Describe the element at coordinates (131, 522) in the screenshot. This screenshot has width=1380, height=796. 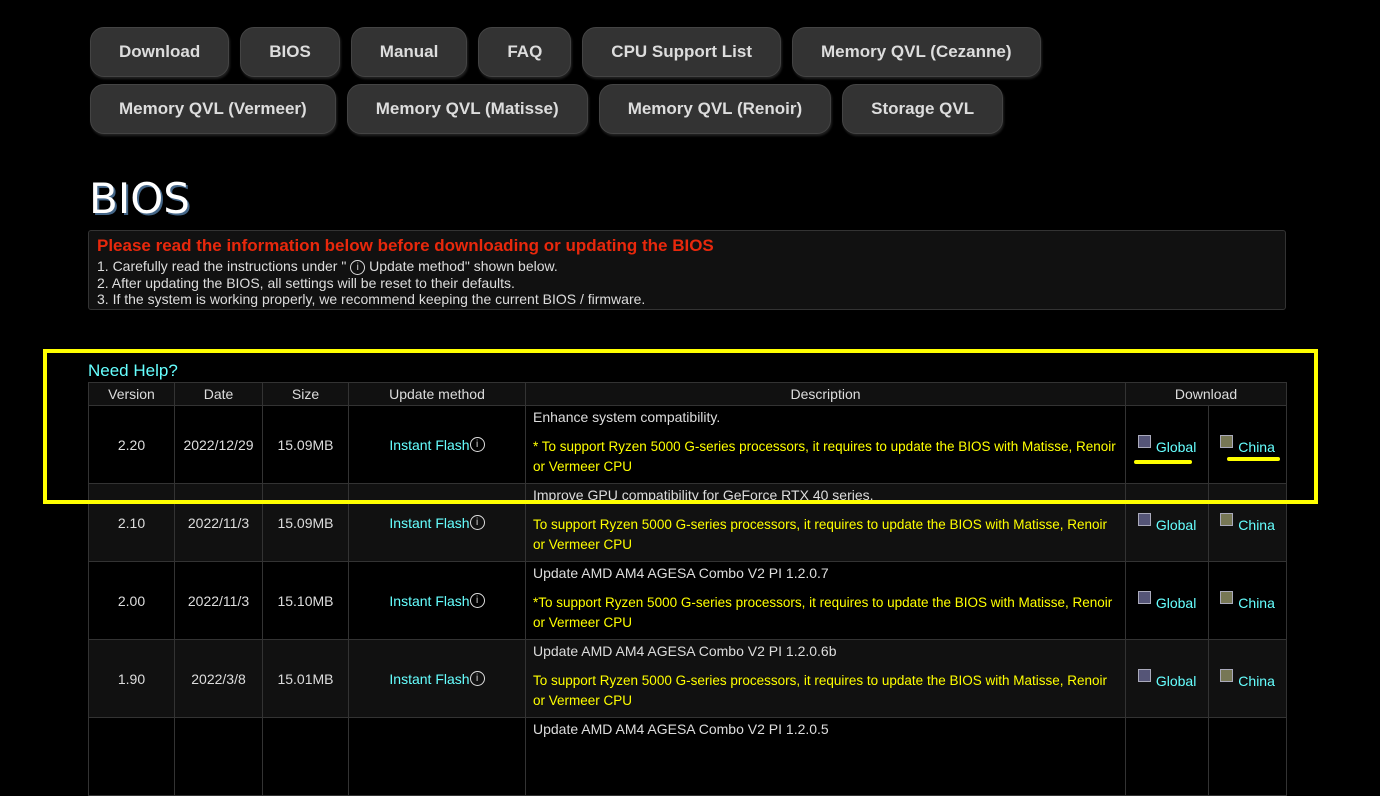
I see `cell-version: 2.10` at that location.